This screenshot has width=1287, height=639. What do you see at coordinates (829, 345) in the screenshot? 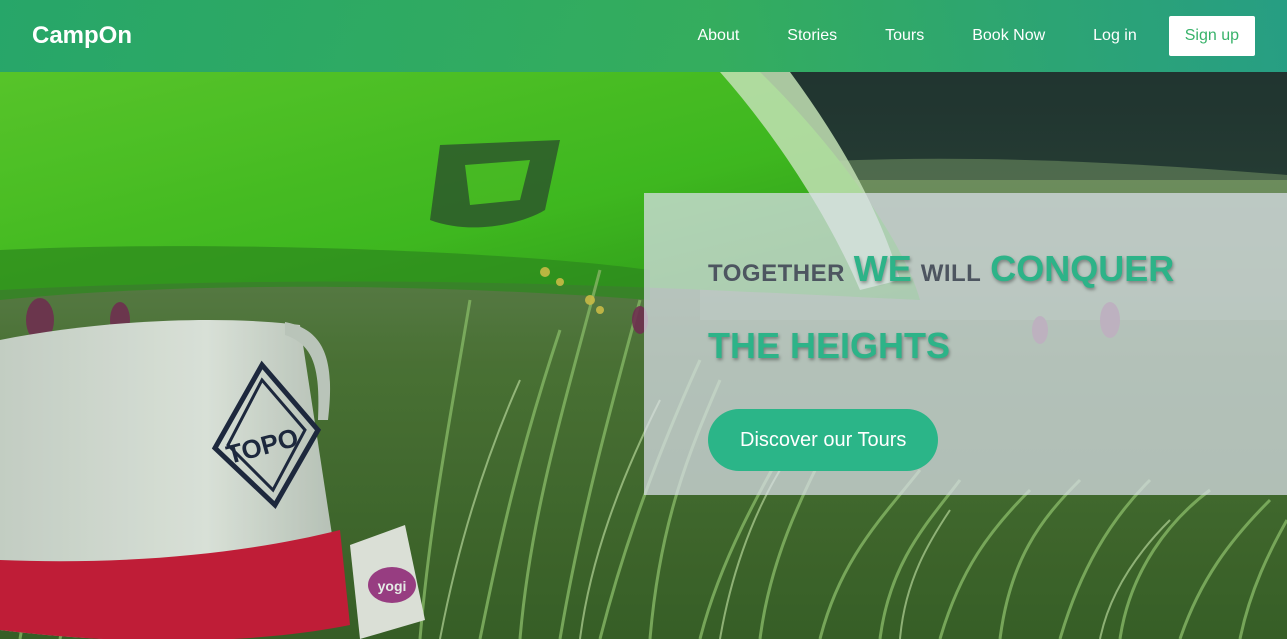
I see `headline-word-the-heights: the heights` at bounding box center [829, 345].